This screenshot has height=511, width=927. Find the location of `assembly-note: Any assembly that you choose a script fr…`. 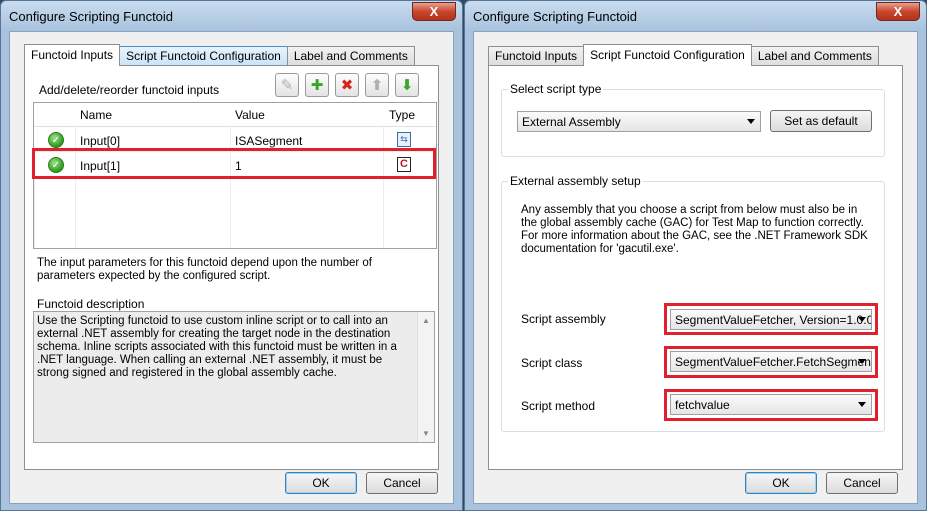

assembly-note: Any assembly that you choose a script fr… is located at coordinates (694, 229).